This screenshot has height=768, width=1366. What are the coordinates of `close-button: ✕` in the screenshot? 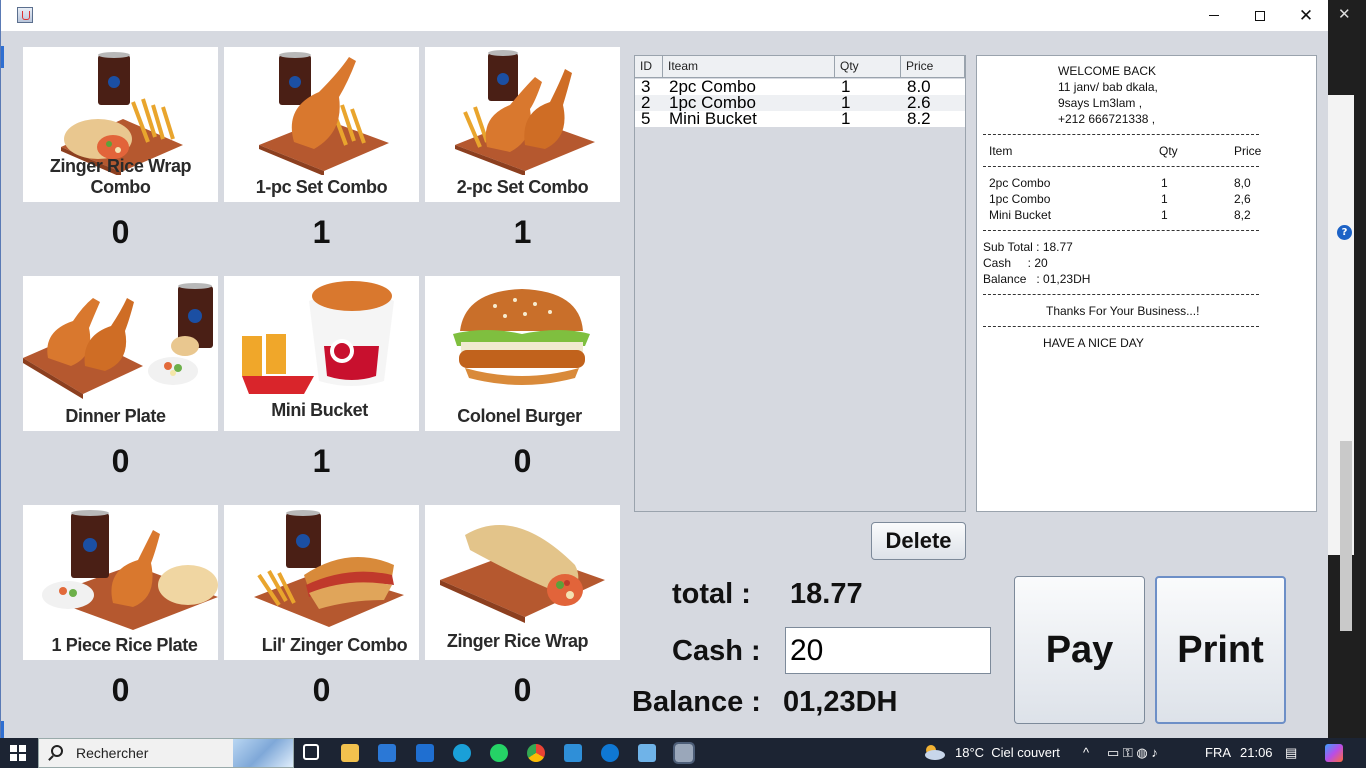 It's located at (1306, 15).